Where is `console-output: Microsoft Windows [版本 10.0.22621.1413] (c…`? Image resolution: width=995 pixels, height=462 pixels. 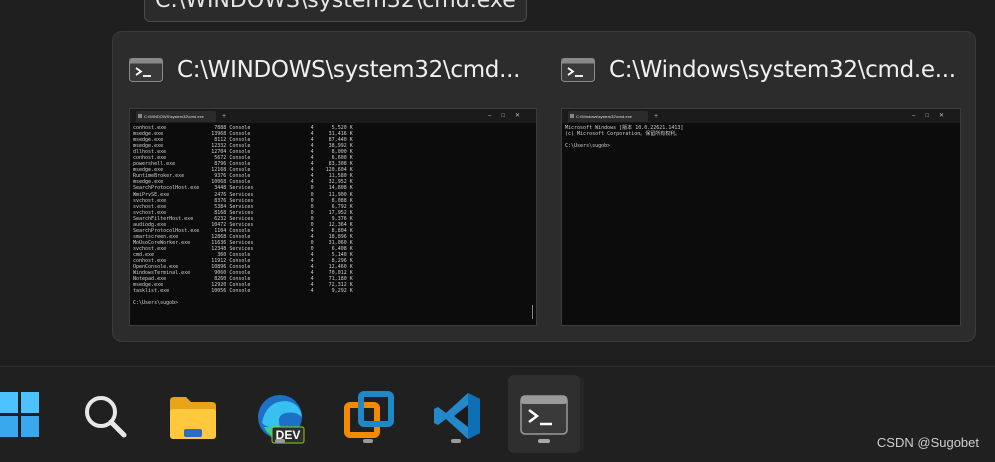 console-output: Microsoft Windows [版本 10.0.22621.1413] (c… is located at coordinates (761, 137).